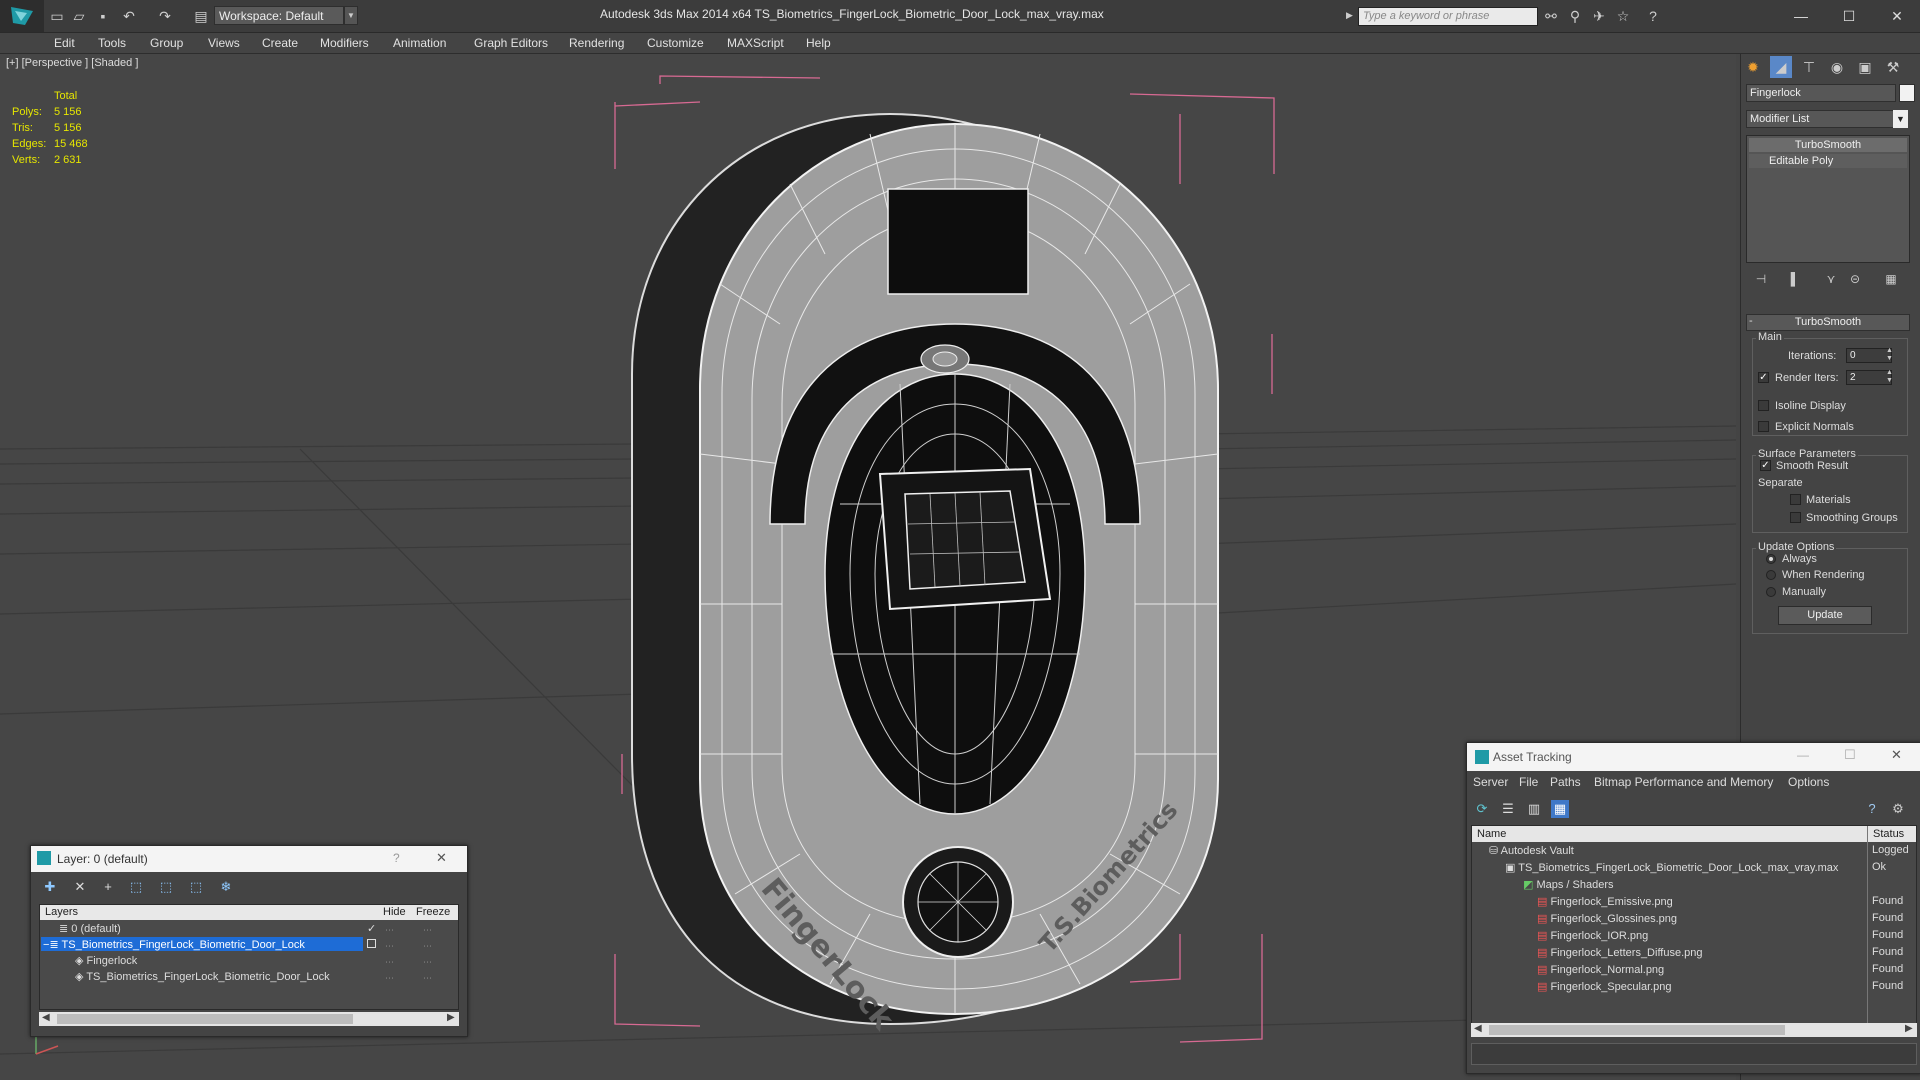 The height and width of the screenshot is (1080, 1920). I want to click on menu-help: Help, so click(818, 43).